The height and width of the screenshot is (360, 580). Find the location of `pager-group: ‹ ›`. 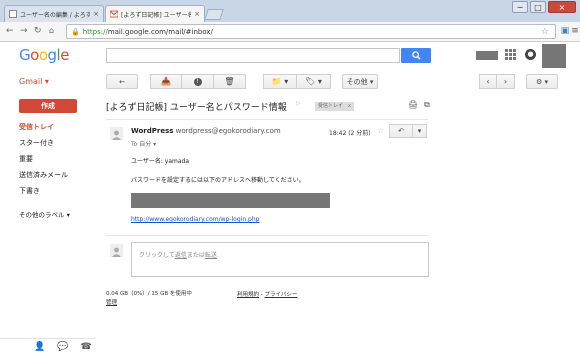

pager-group: ‹ › is located at coordinates (497, 81).